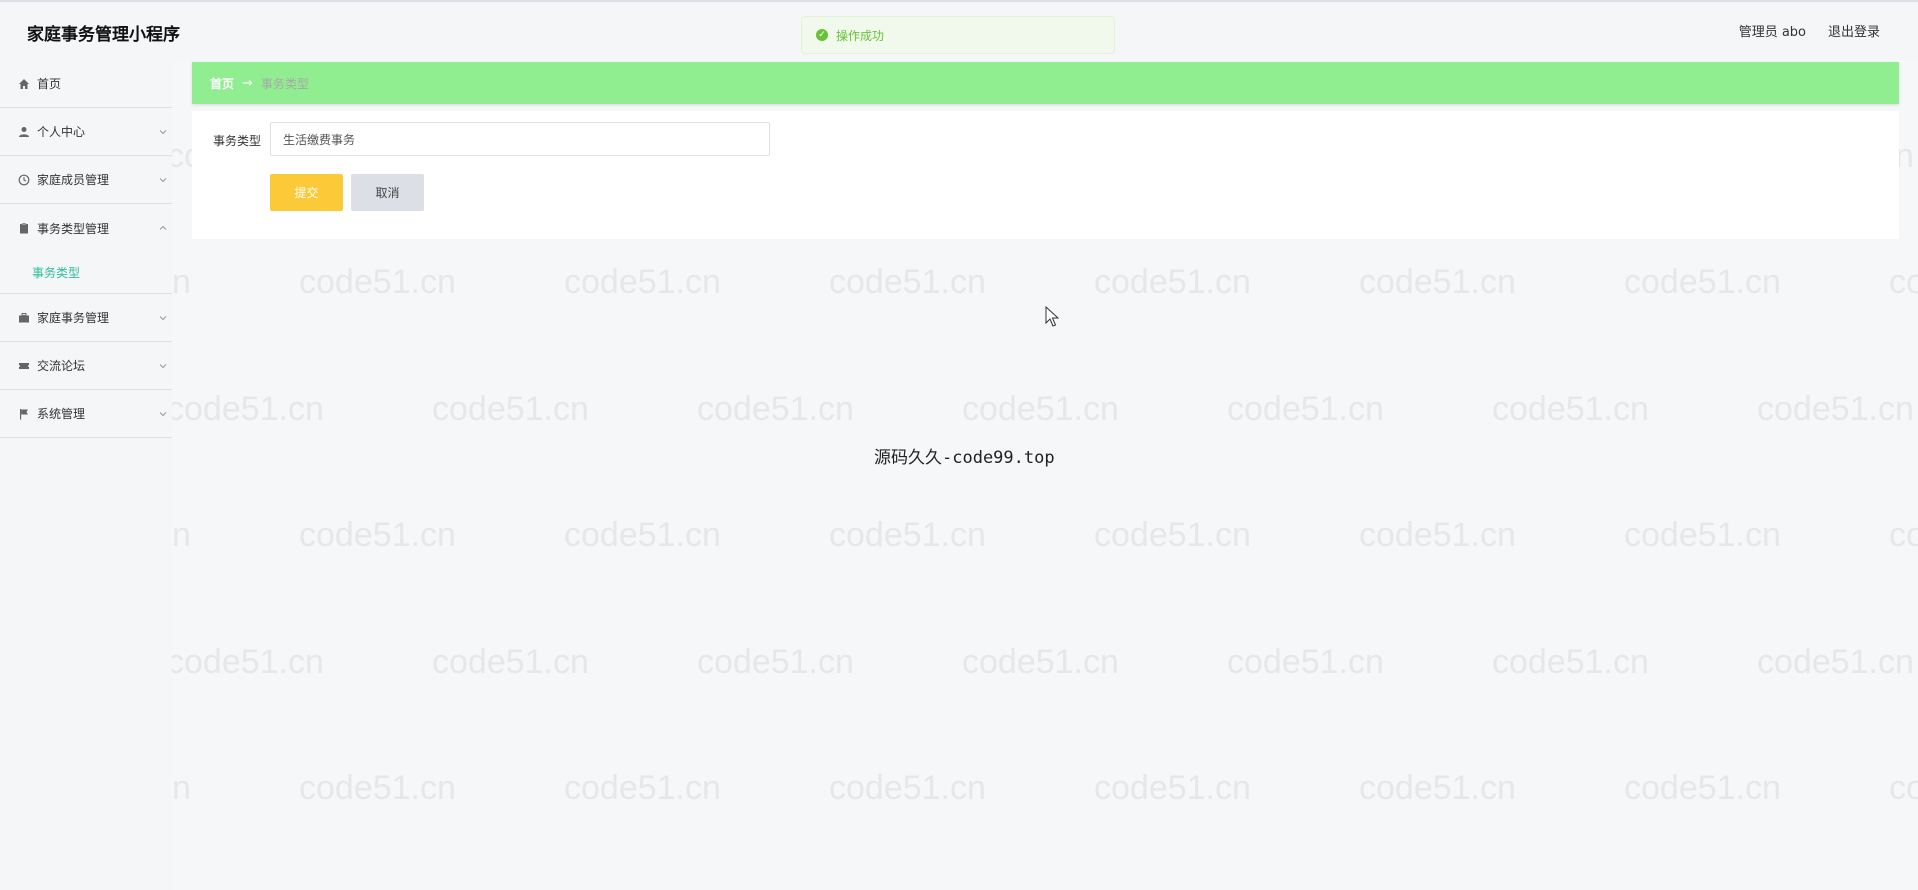 The image size is (1918, 890). I want to click on sidebar-item-system-management: 系统管理, so click(86, 414).